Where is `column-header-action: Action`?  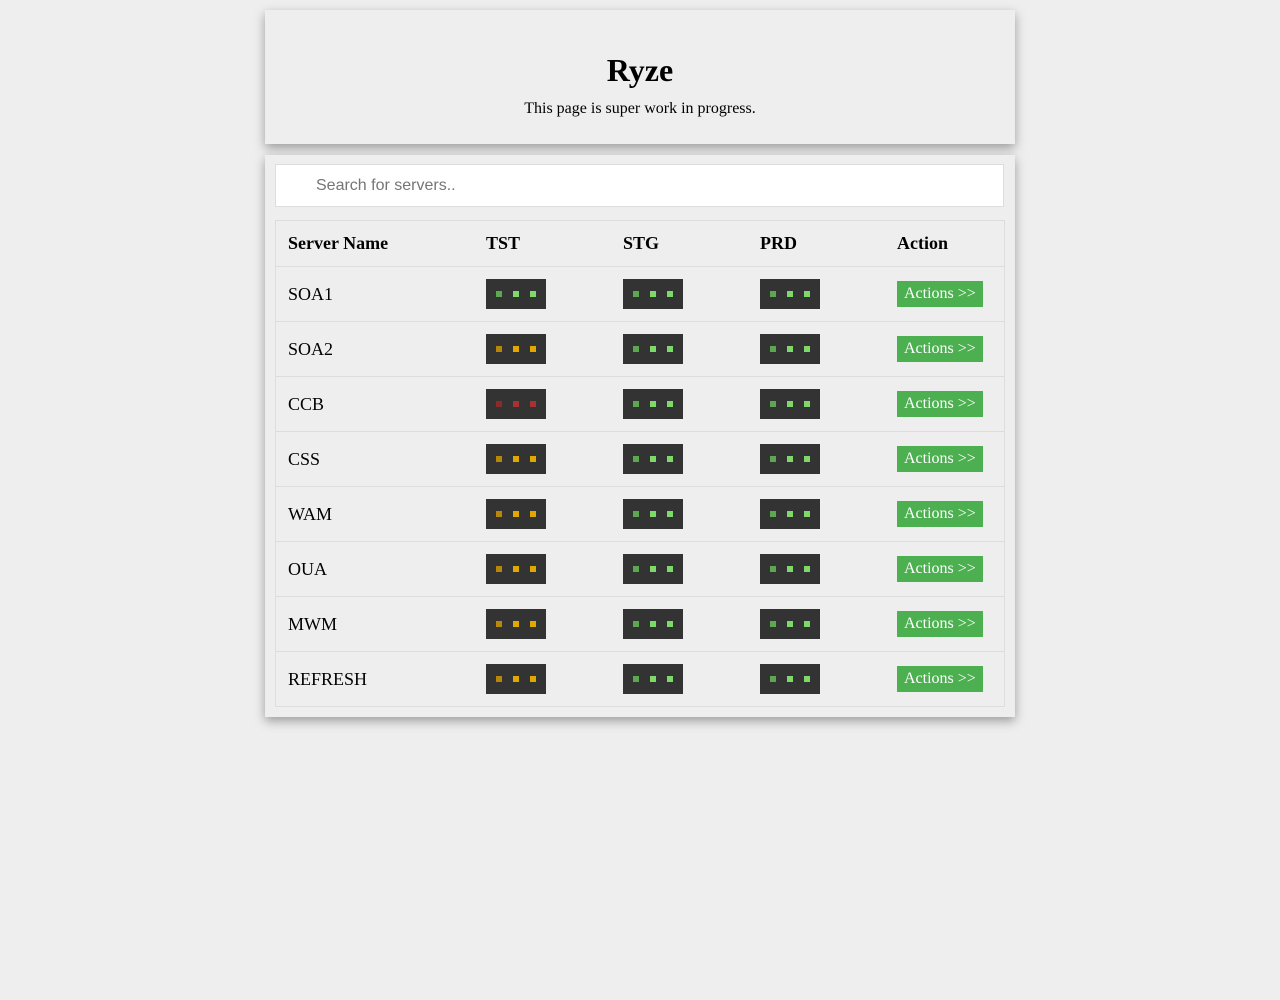 column-header-action: Action is located at coordinates (945, 243).